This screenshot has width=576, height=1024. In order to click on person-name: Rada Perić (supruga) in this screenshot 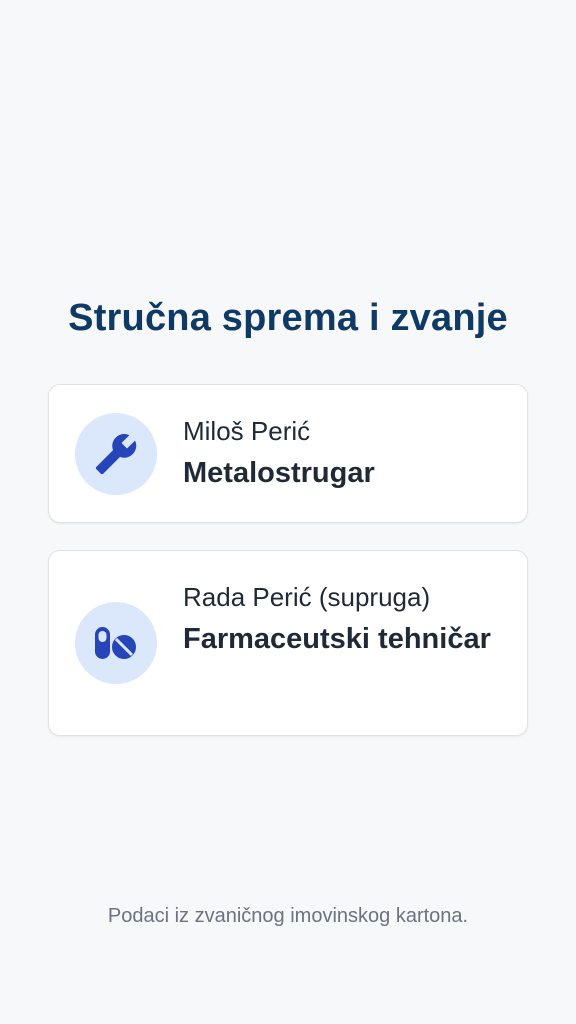, I will do `click(307, 597)`.